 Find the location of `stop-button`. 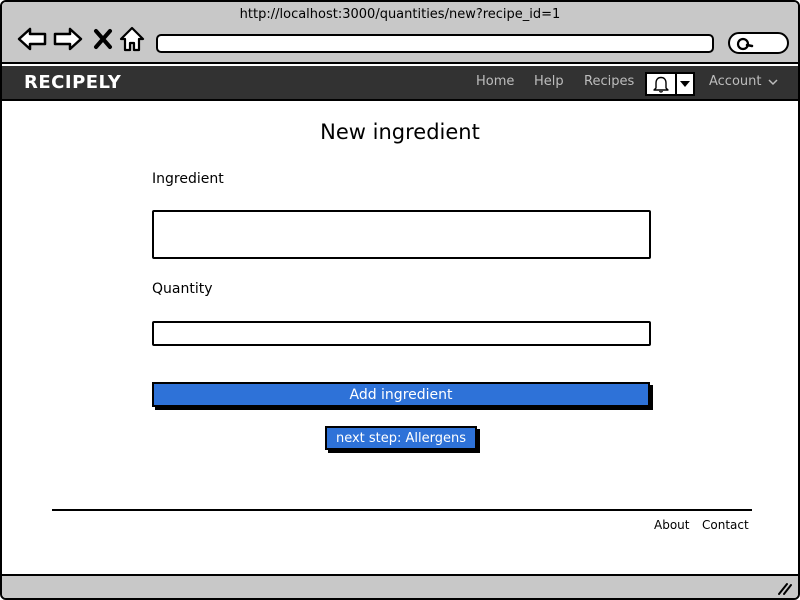

stop-button is located at coordinates (103, 39).